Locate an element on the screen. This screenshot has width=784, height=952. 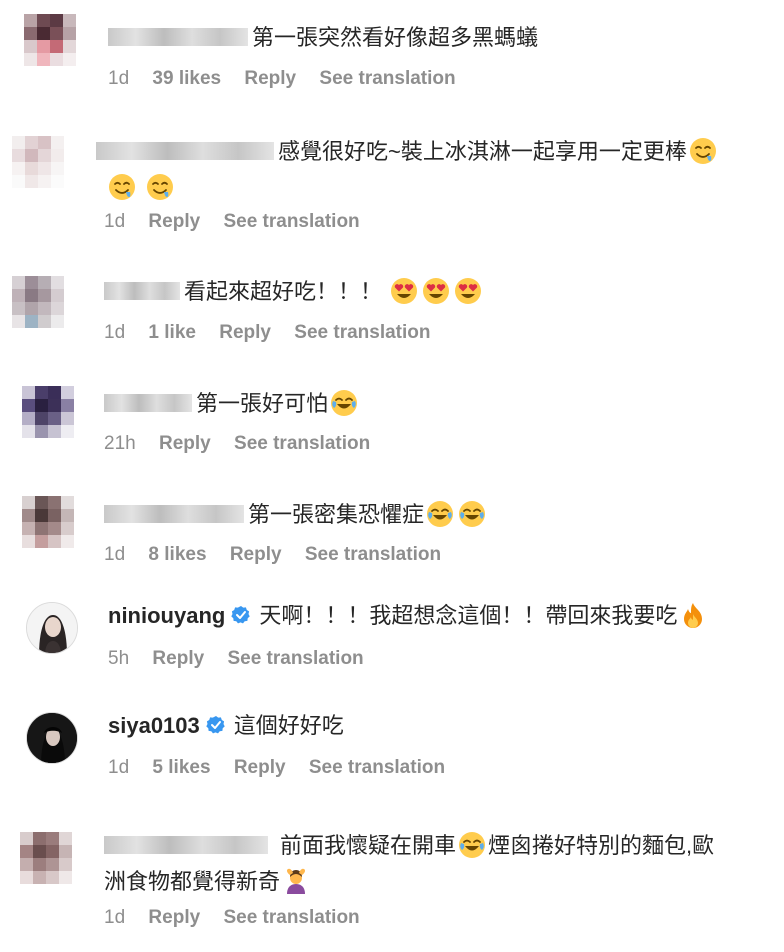
comment-body: 感覺很好吃~裝上冰淇淋一起享用一定更棒 is located at coordinates (432, 170).